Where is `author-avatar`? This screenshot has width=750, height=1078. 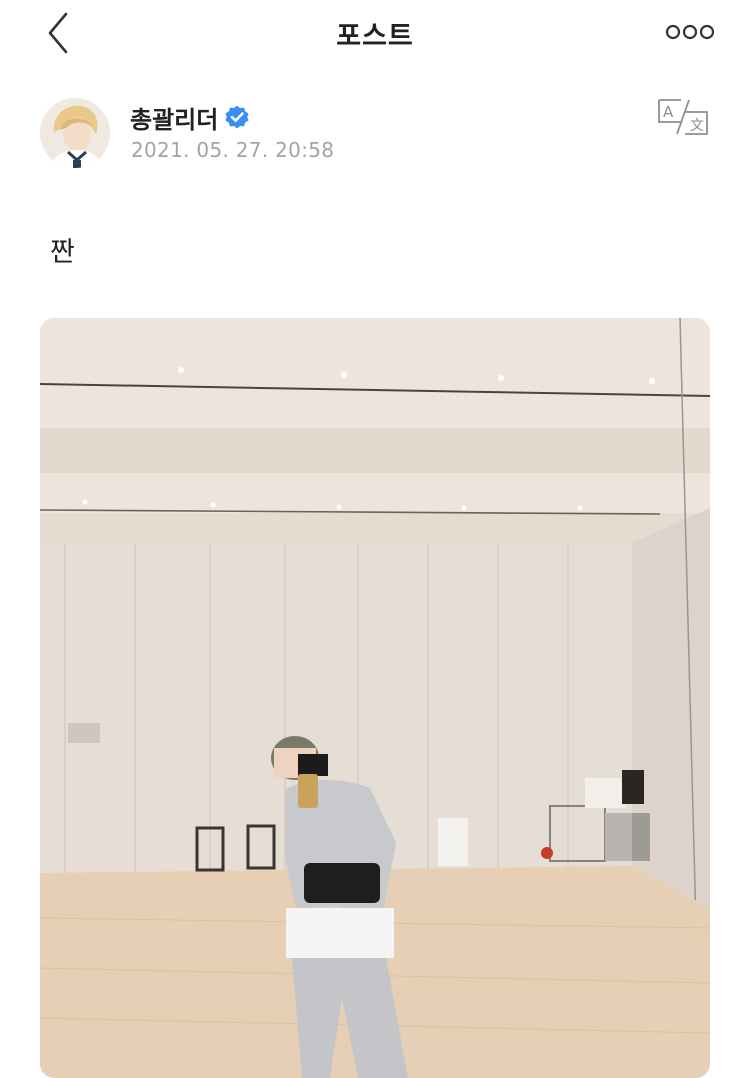
author-avatar is located at coordinates (75, 133).